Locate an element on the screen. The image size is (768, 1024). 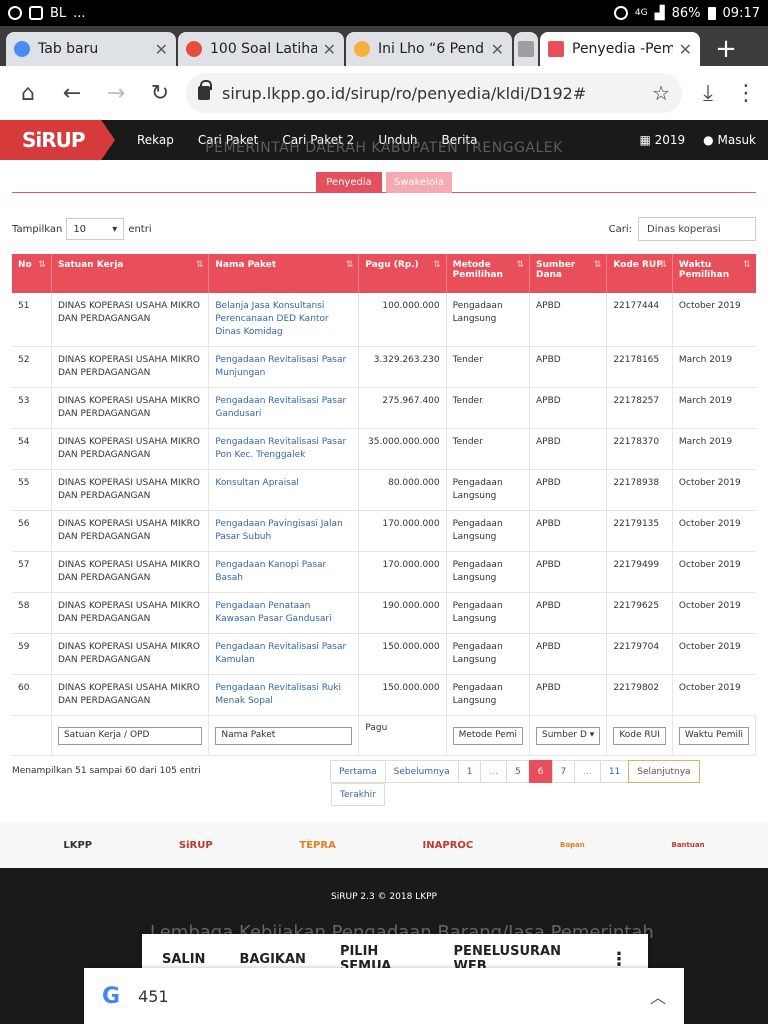
cell-pagu: 35.000.000.000 is located at coordinates (402, 449).